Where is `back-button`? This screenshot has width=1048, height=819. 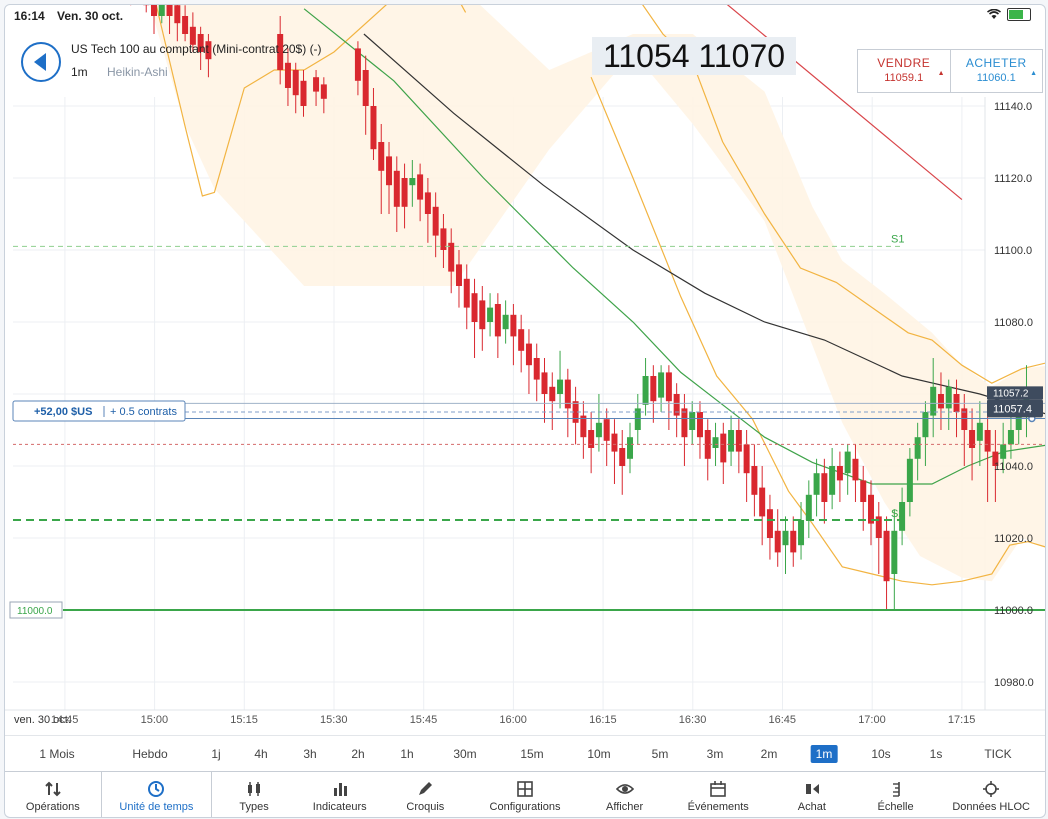
back-button is located at coordinates (41, 62).